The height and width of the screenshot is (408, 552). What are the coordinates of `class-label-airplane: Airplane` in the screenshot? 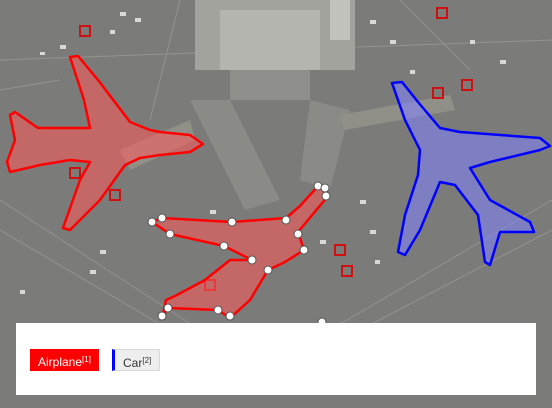 It's located at (60, 362).